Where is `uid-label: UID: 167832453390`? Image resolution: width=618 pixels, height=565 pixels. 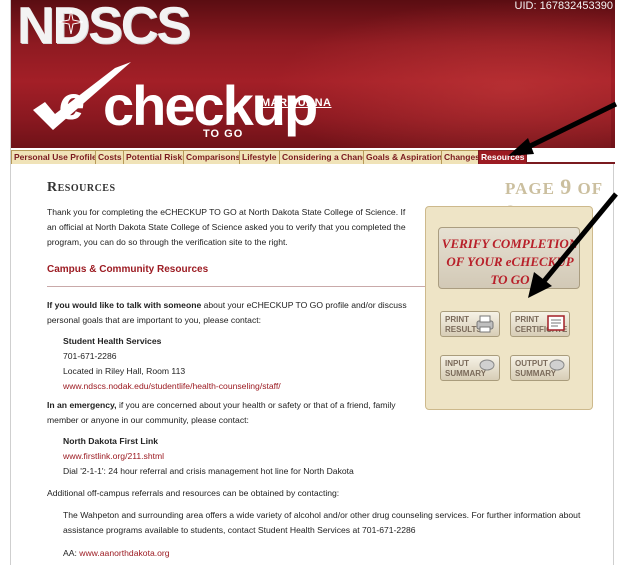
uid-label: UID: 167832453390 is located at coordinates (563, 6).